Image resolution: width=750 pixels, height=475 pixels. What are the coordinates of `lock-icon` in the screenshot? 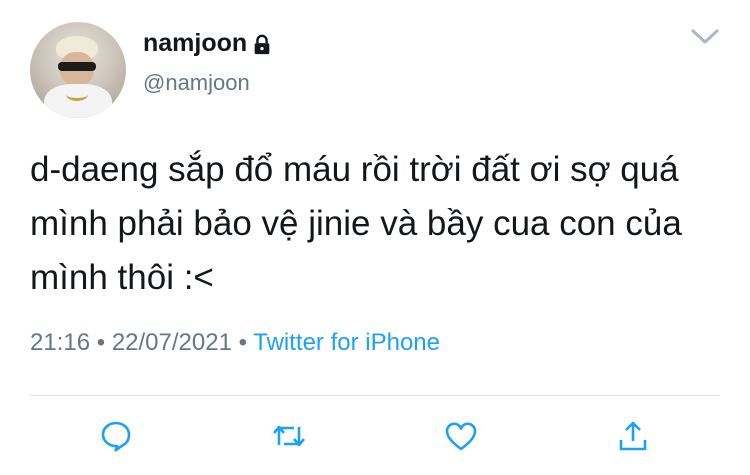 It's located at (262, 45).